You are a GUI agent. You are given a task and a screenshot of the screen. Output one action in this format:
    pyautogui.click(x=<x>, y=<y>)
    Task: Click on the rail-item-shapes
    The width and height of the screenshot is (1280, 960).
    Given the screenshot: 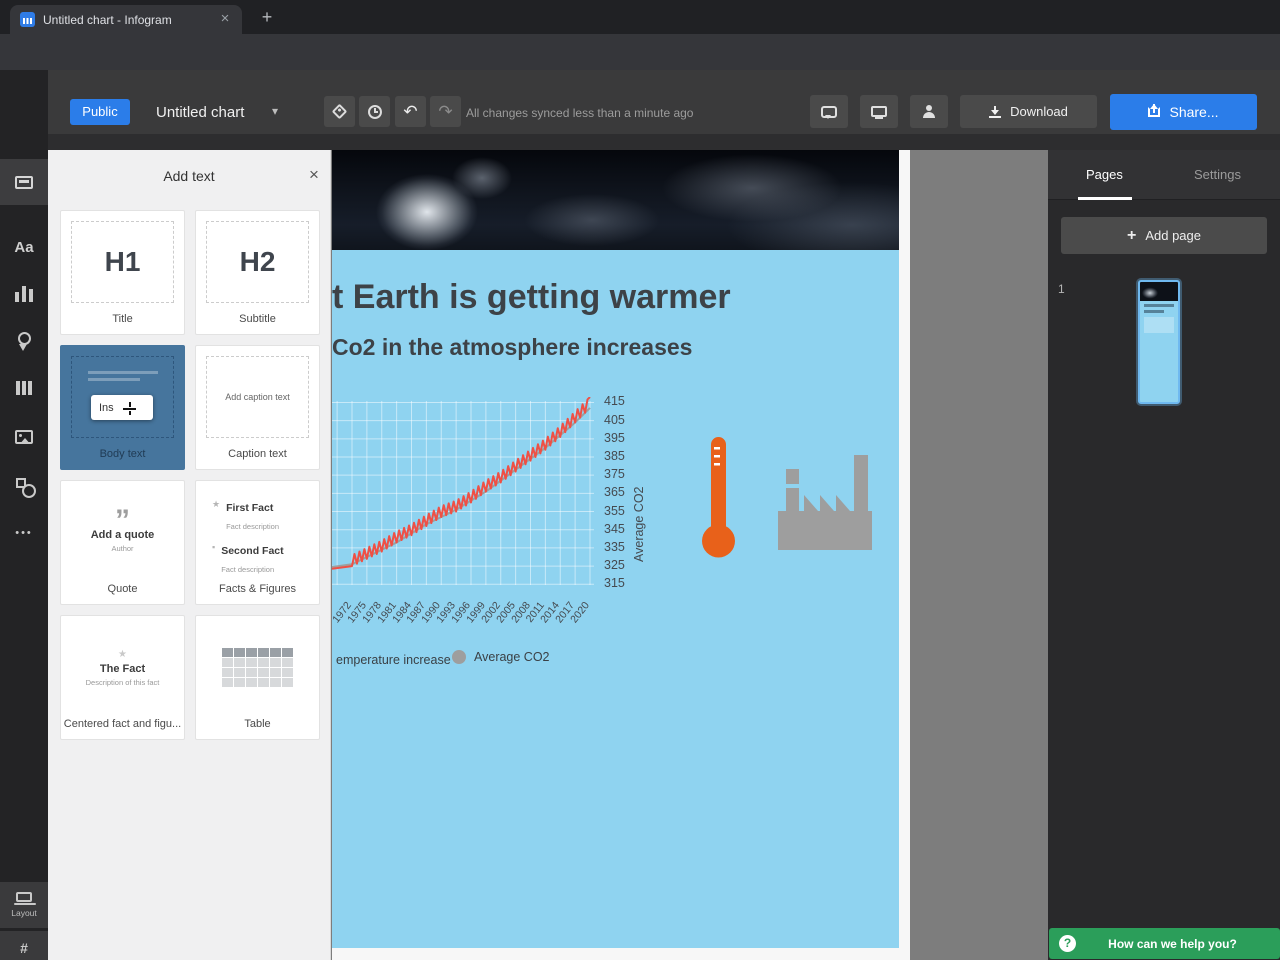 What is the action you would take?
    pyautogui.click(x=24, y=486)
    